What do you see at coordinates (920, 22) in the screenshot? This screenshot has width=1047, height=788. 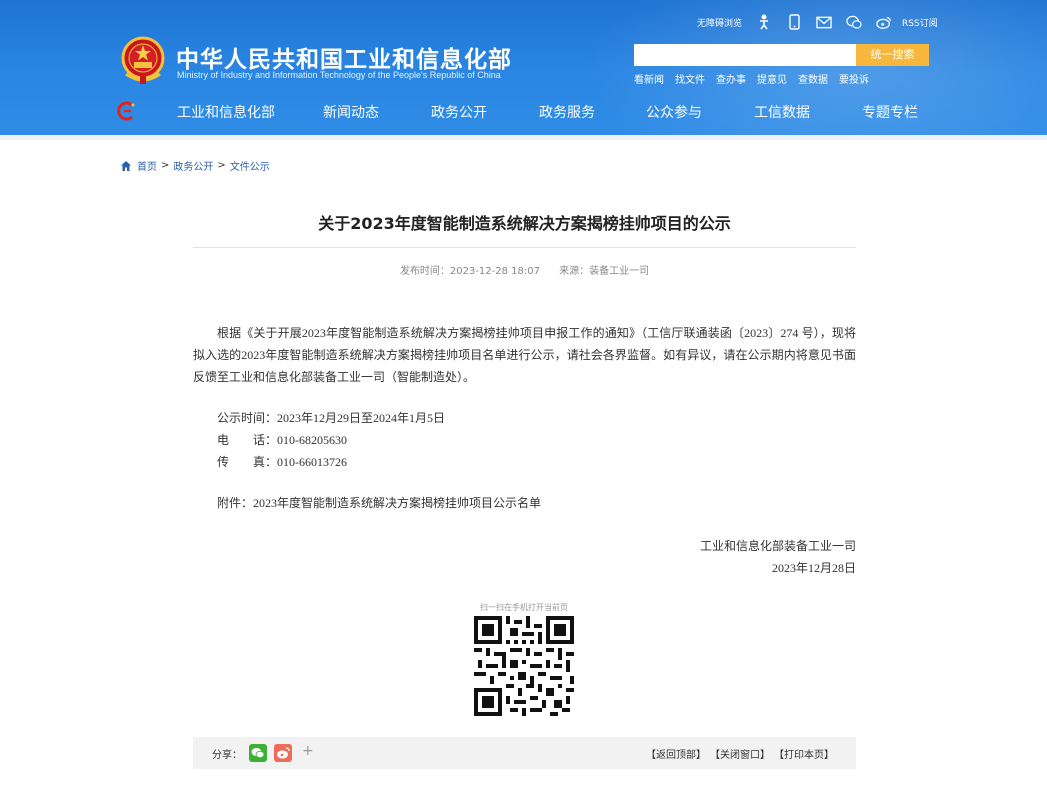 I see `rss-link: RSS订阅` at bounding box center [920, 22].